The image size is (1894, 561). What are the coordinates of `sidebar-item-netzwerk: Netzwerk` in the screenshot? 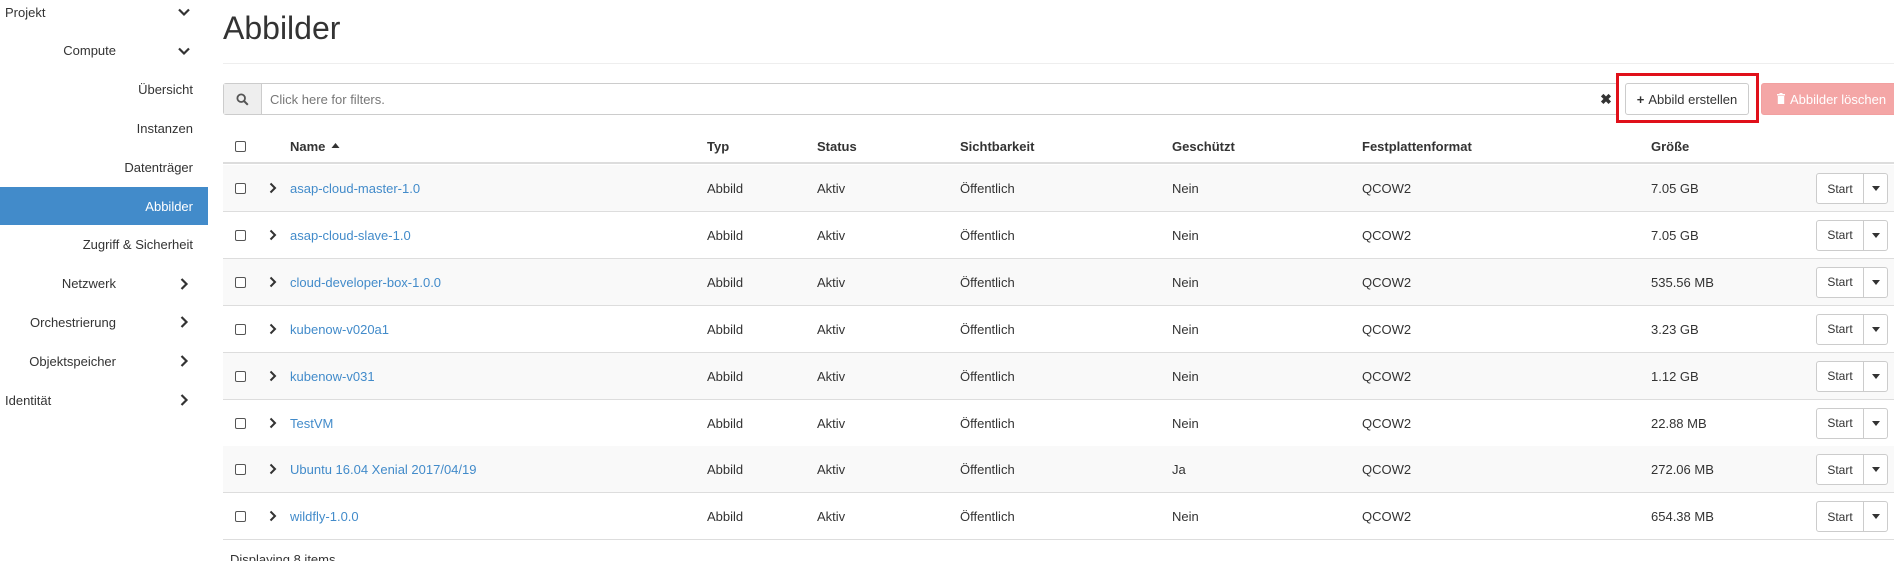 It's located at (104, 284).